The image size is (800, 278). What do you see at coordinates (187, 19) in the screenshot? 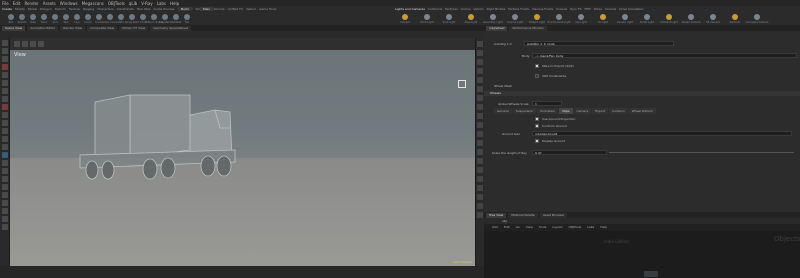
I see `shelf-tool-16: File` at bounding box center [187, 19].